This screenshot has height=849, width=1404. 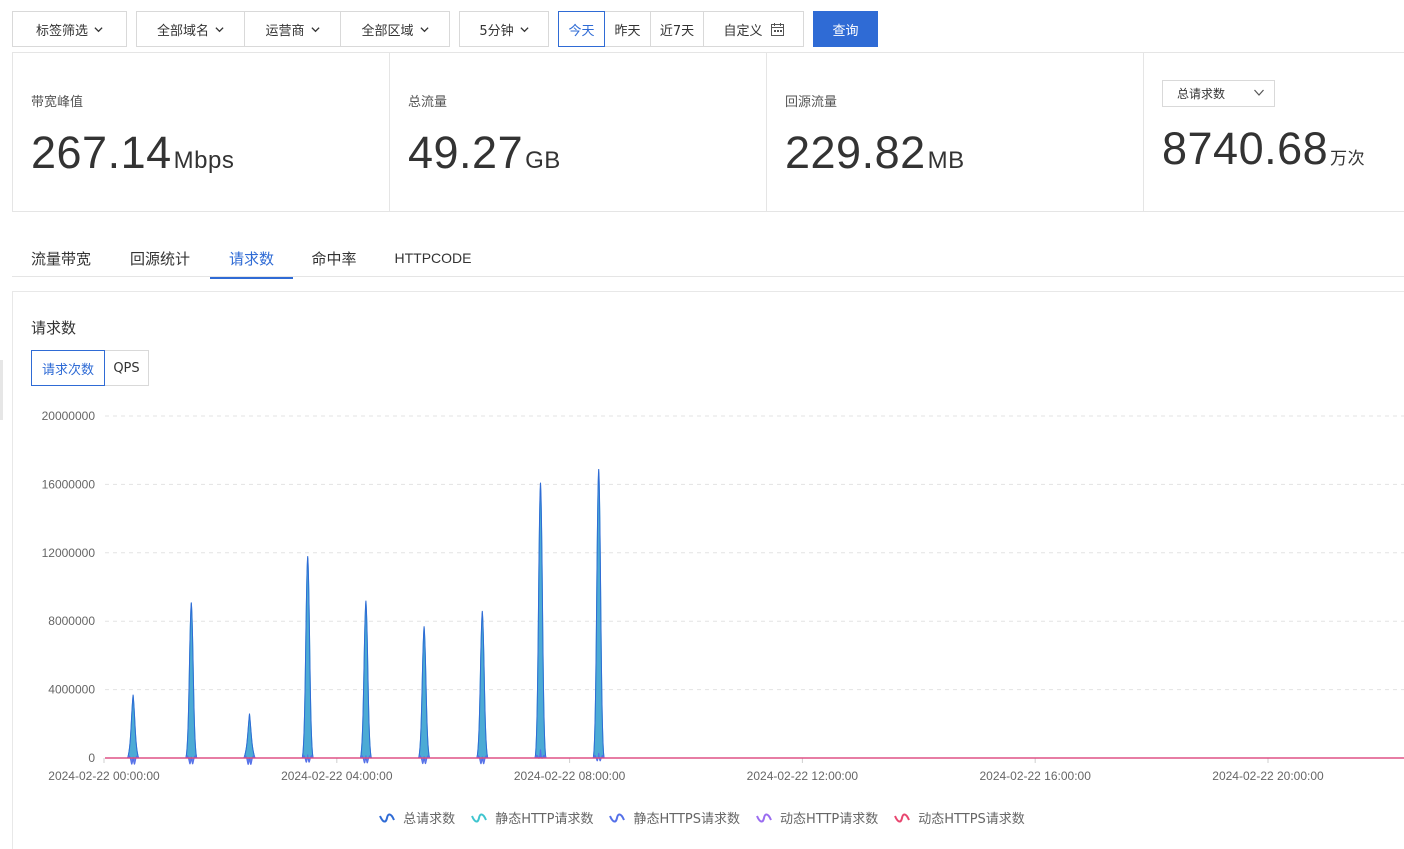 What do you see at coordinates (251, 259) in the screenshot?
I see `tab-requests: 请求数` at bounding box center [251, 259].